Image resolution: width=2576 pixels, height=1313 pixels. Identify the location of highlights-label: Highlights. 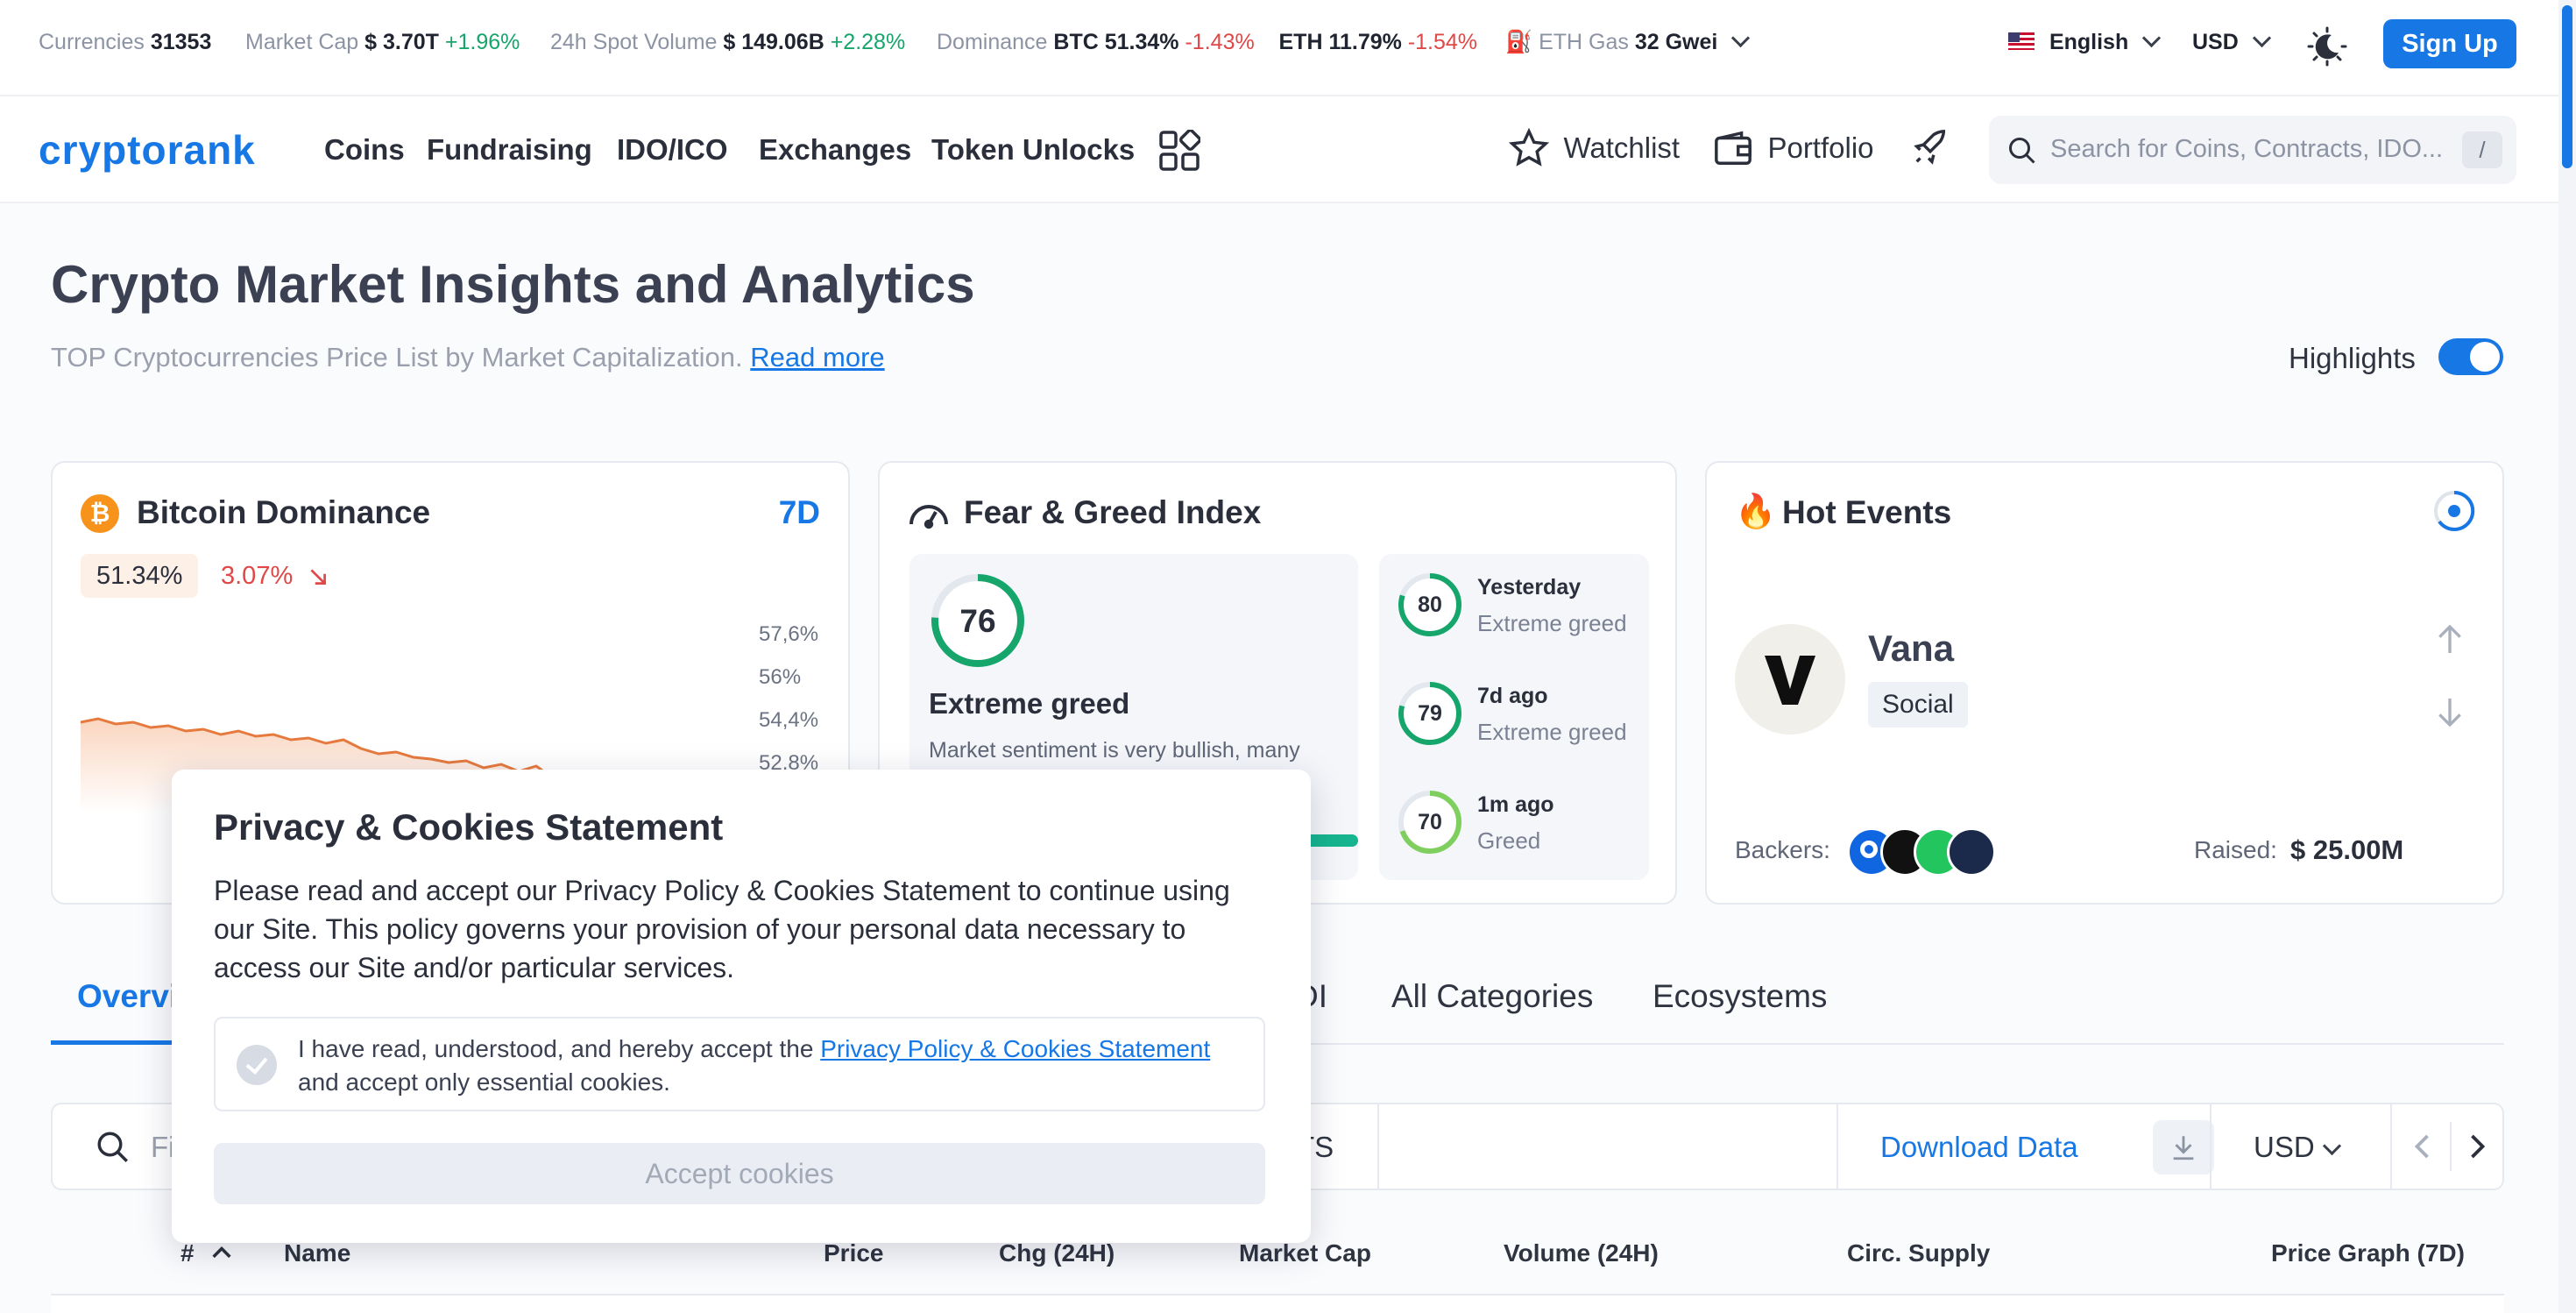
(2352, 358).